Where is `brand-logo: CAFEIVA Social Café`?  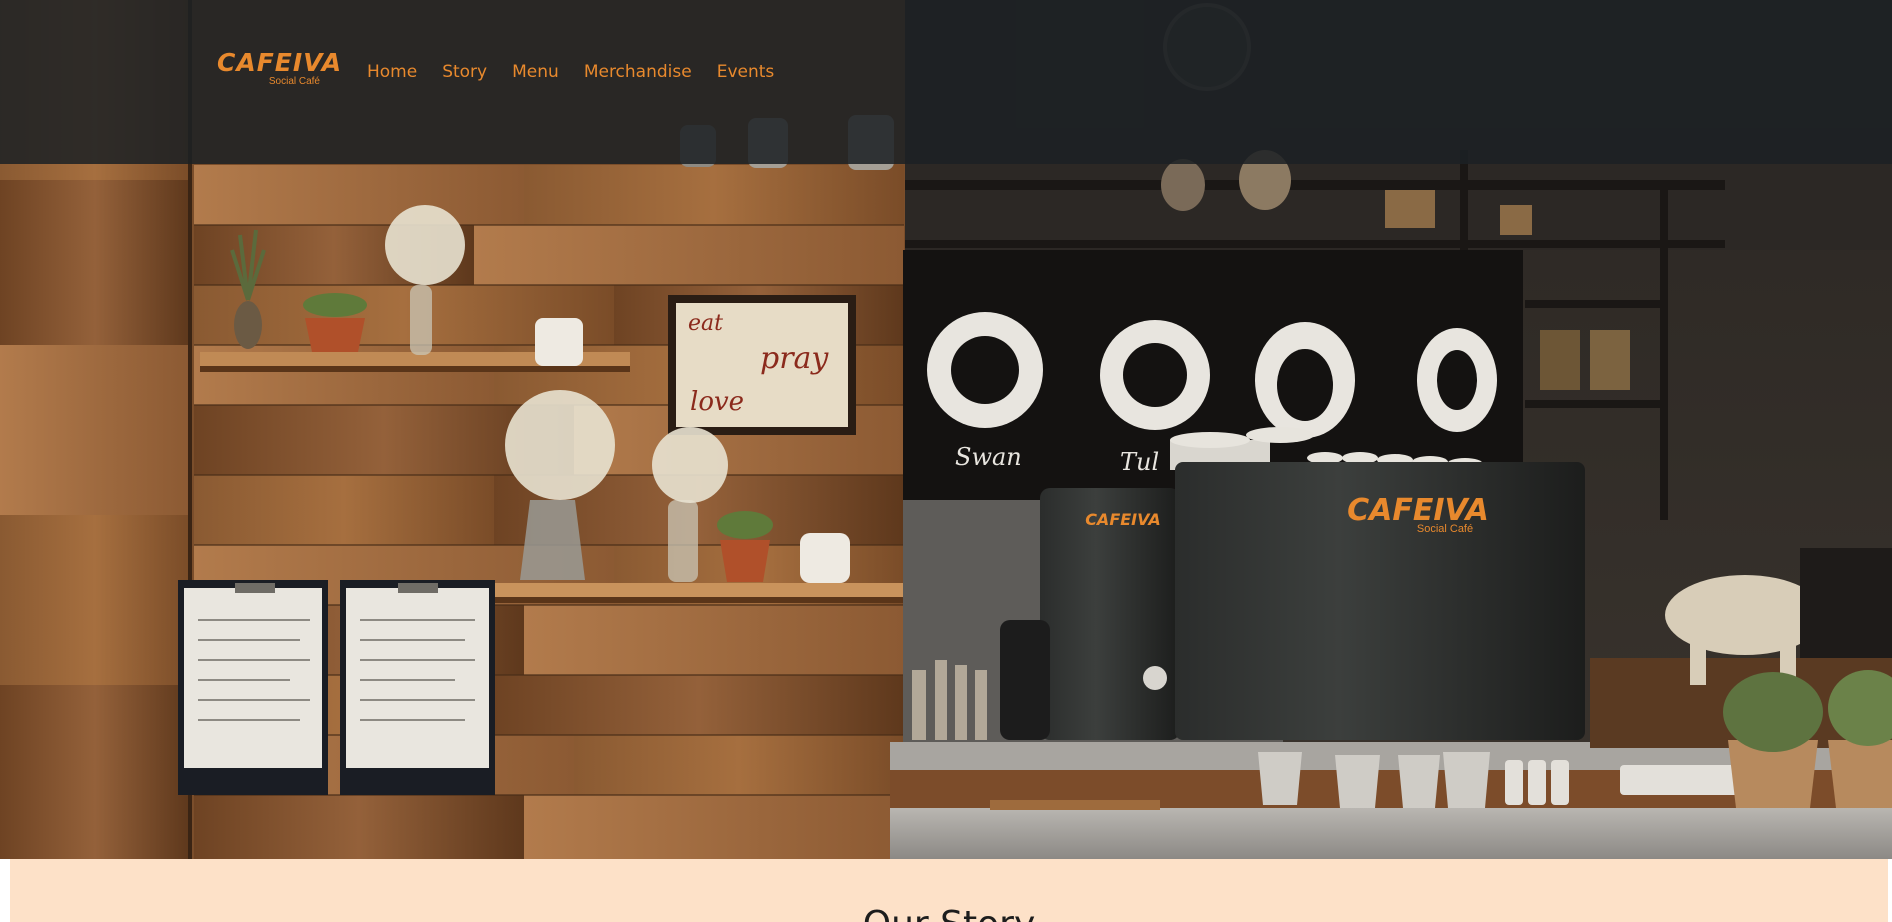 brand-logo: CAFEIVA Social Café is located at coordinates (279, 70).